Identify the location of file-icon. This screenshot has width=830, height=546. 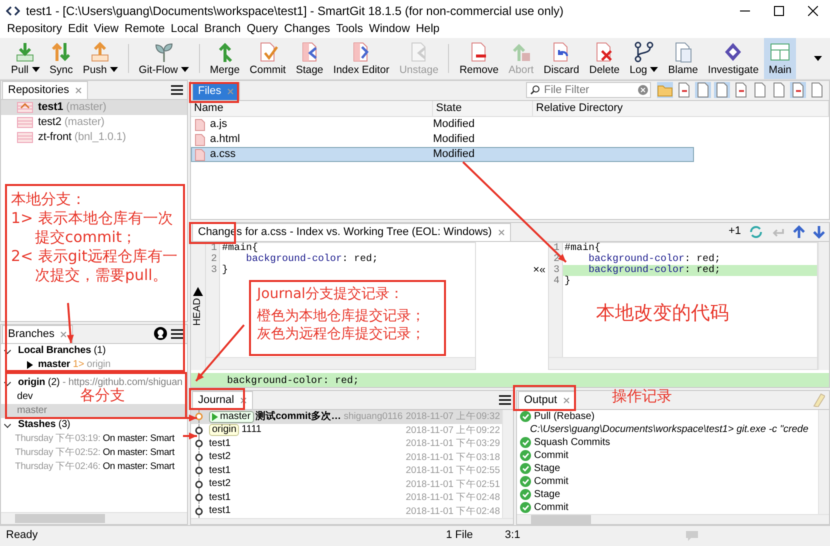
(200, 124).